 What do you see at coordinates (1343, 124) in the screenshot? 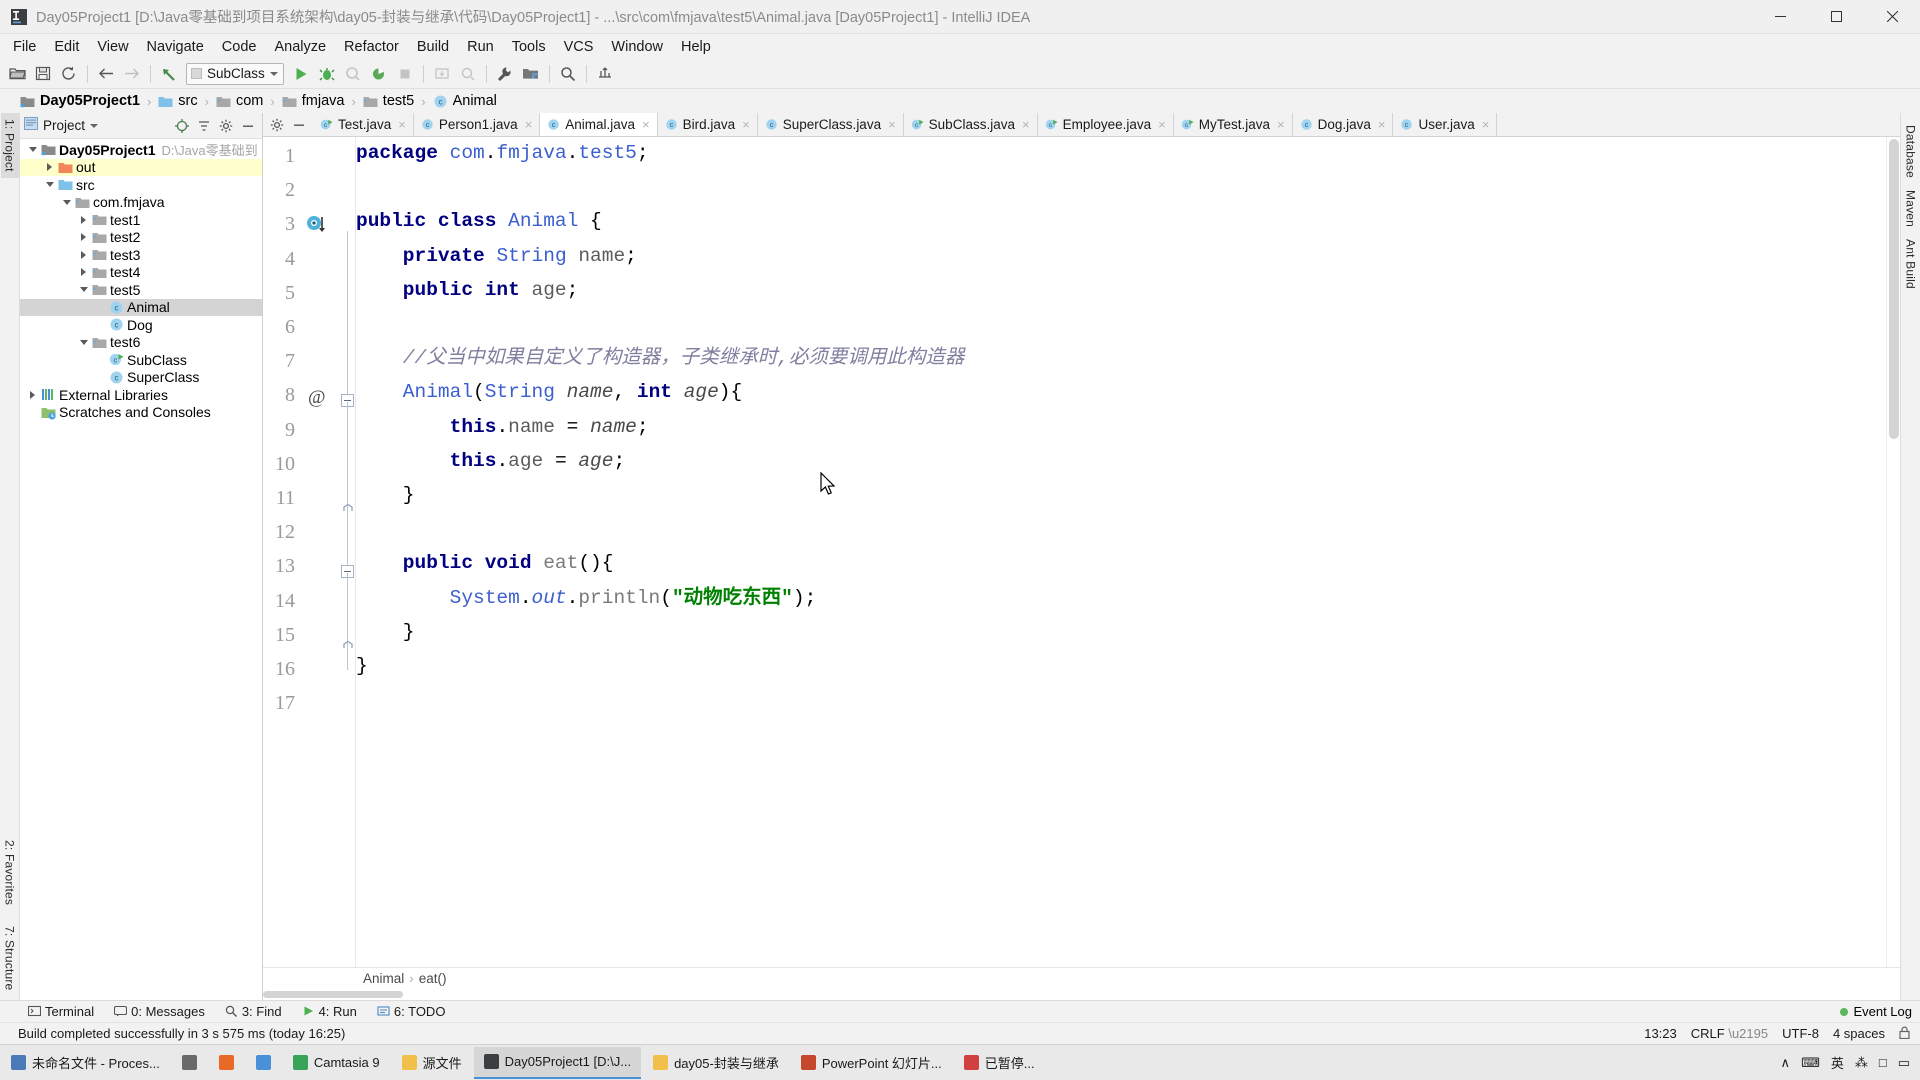
I see `editor-tab-dog-java: c Dog.java ×` at bounding box center [1343, 124].